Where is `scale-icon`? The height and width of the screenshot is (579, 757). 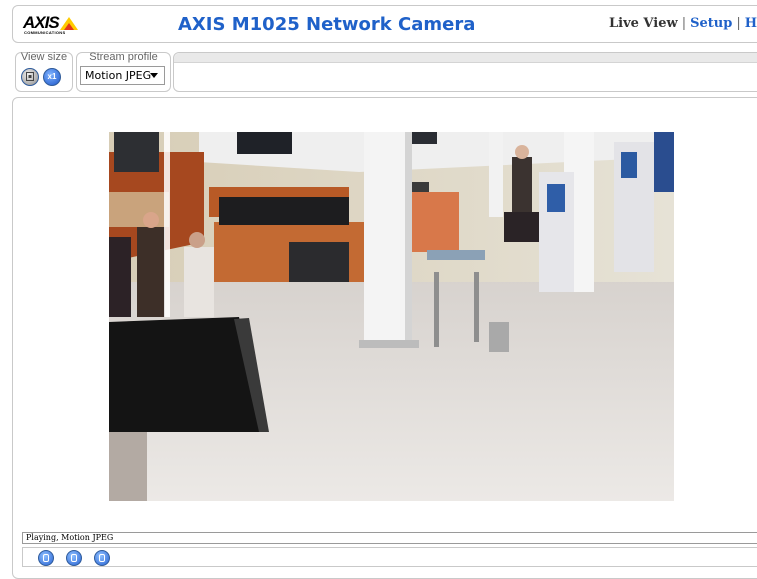
scale-icon is located at coordinates (30, 76).